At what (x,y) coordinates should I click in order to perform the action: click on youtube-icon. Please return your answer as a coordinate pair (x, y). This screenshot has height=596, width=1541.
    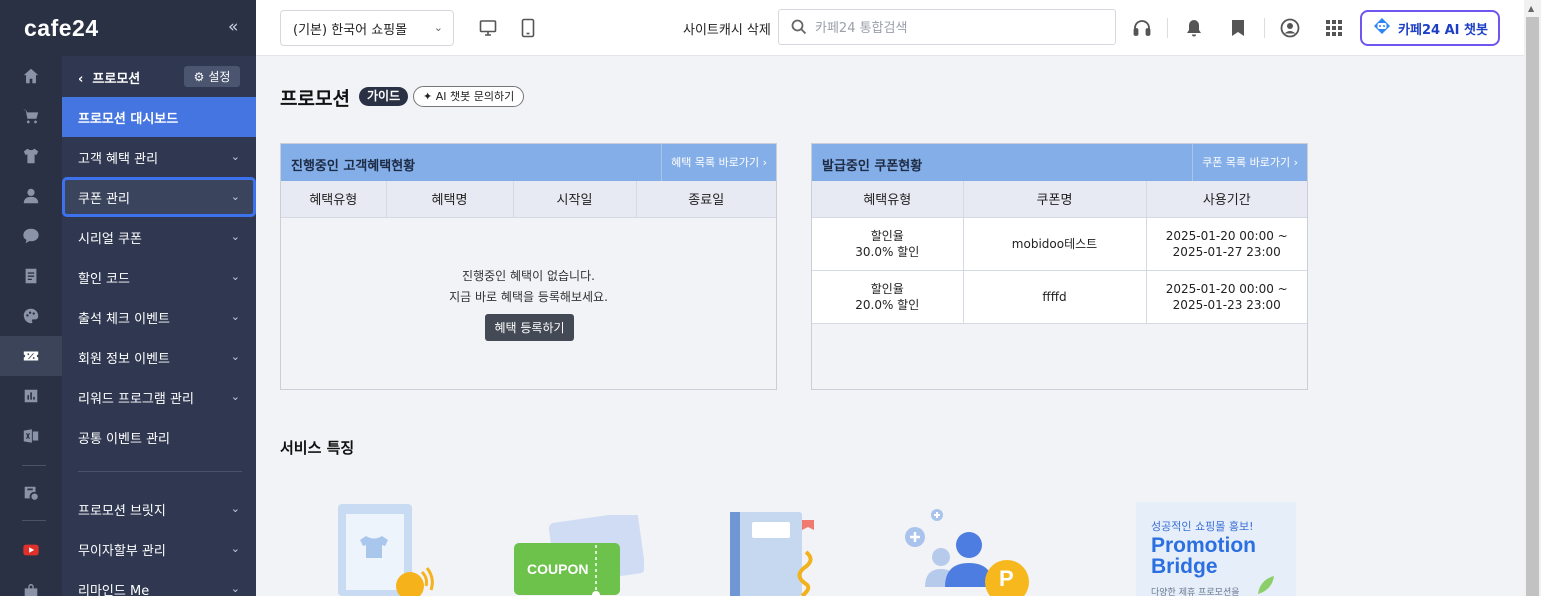
    Looking at the image, I should click on (31, 550).